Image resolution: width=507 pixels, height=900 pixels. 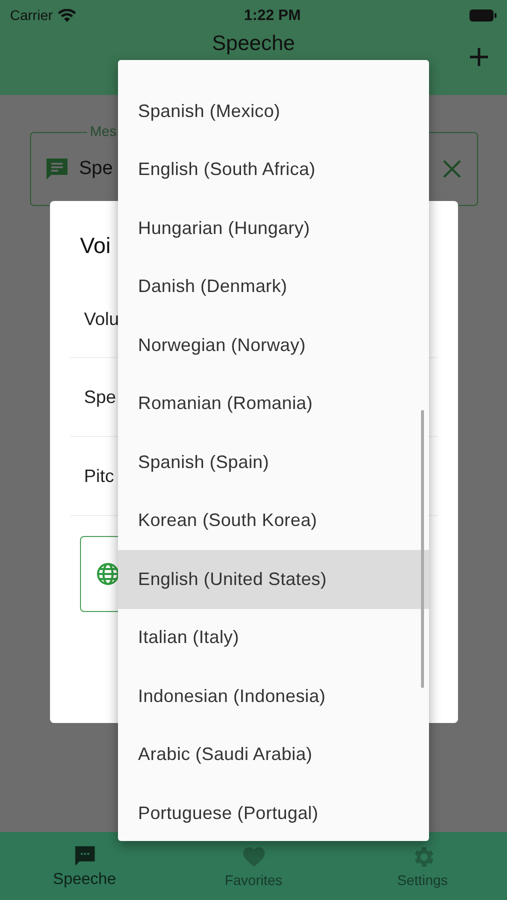 I want to click on field-label: Mes, so click(x=103, y=131).